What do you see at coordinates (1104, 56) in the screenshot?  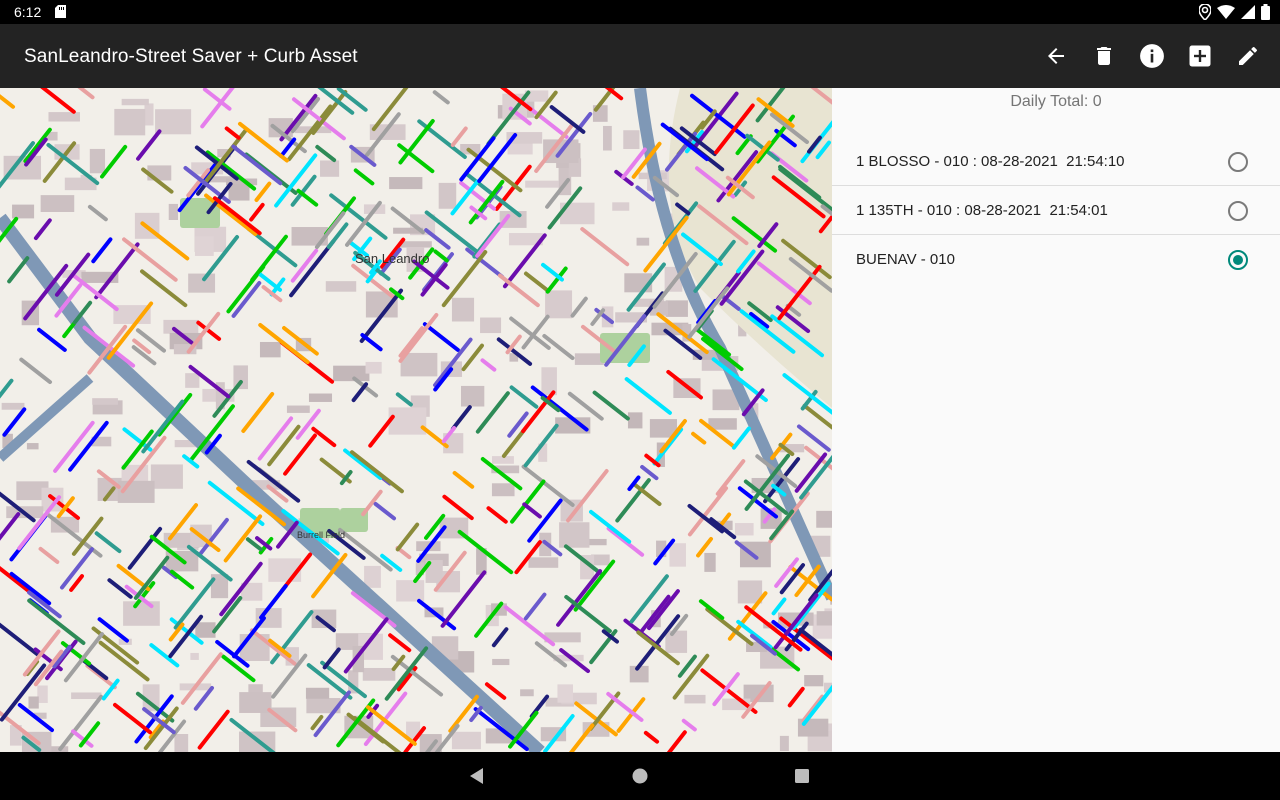 I see `delete-button` at bounding box center [1104, 56].